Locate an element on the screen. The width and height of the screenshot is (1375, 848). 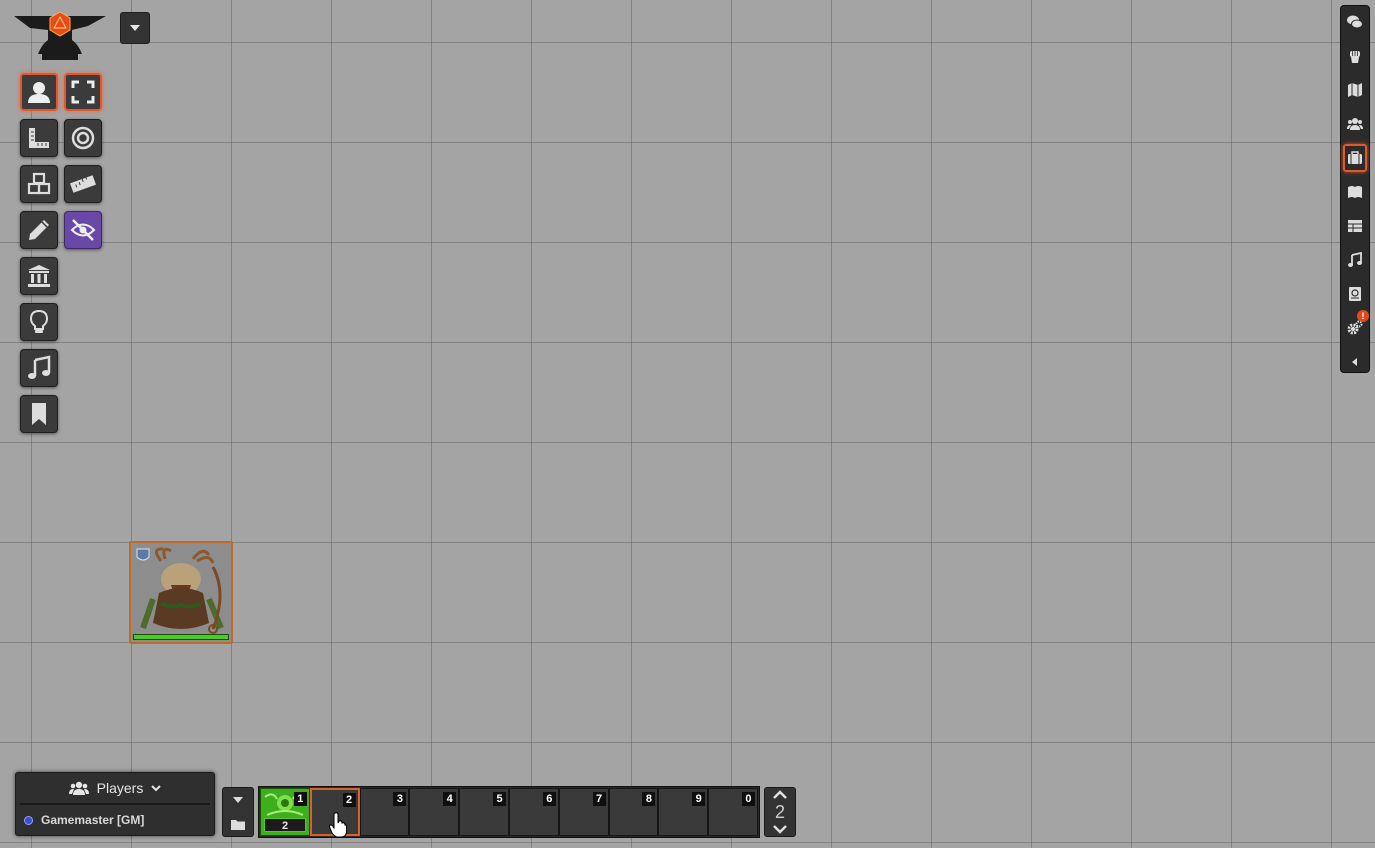
pencil-icon is located at coordinates (39, 230).